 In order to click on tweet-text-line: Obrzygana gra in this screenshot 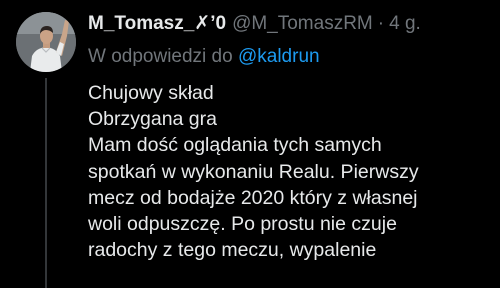, I will do `click(152, 119)`.